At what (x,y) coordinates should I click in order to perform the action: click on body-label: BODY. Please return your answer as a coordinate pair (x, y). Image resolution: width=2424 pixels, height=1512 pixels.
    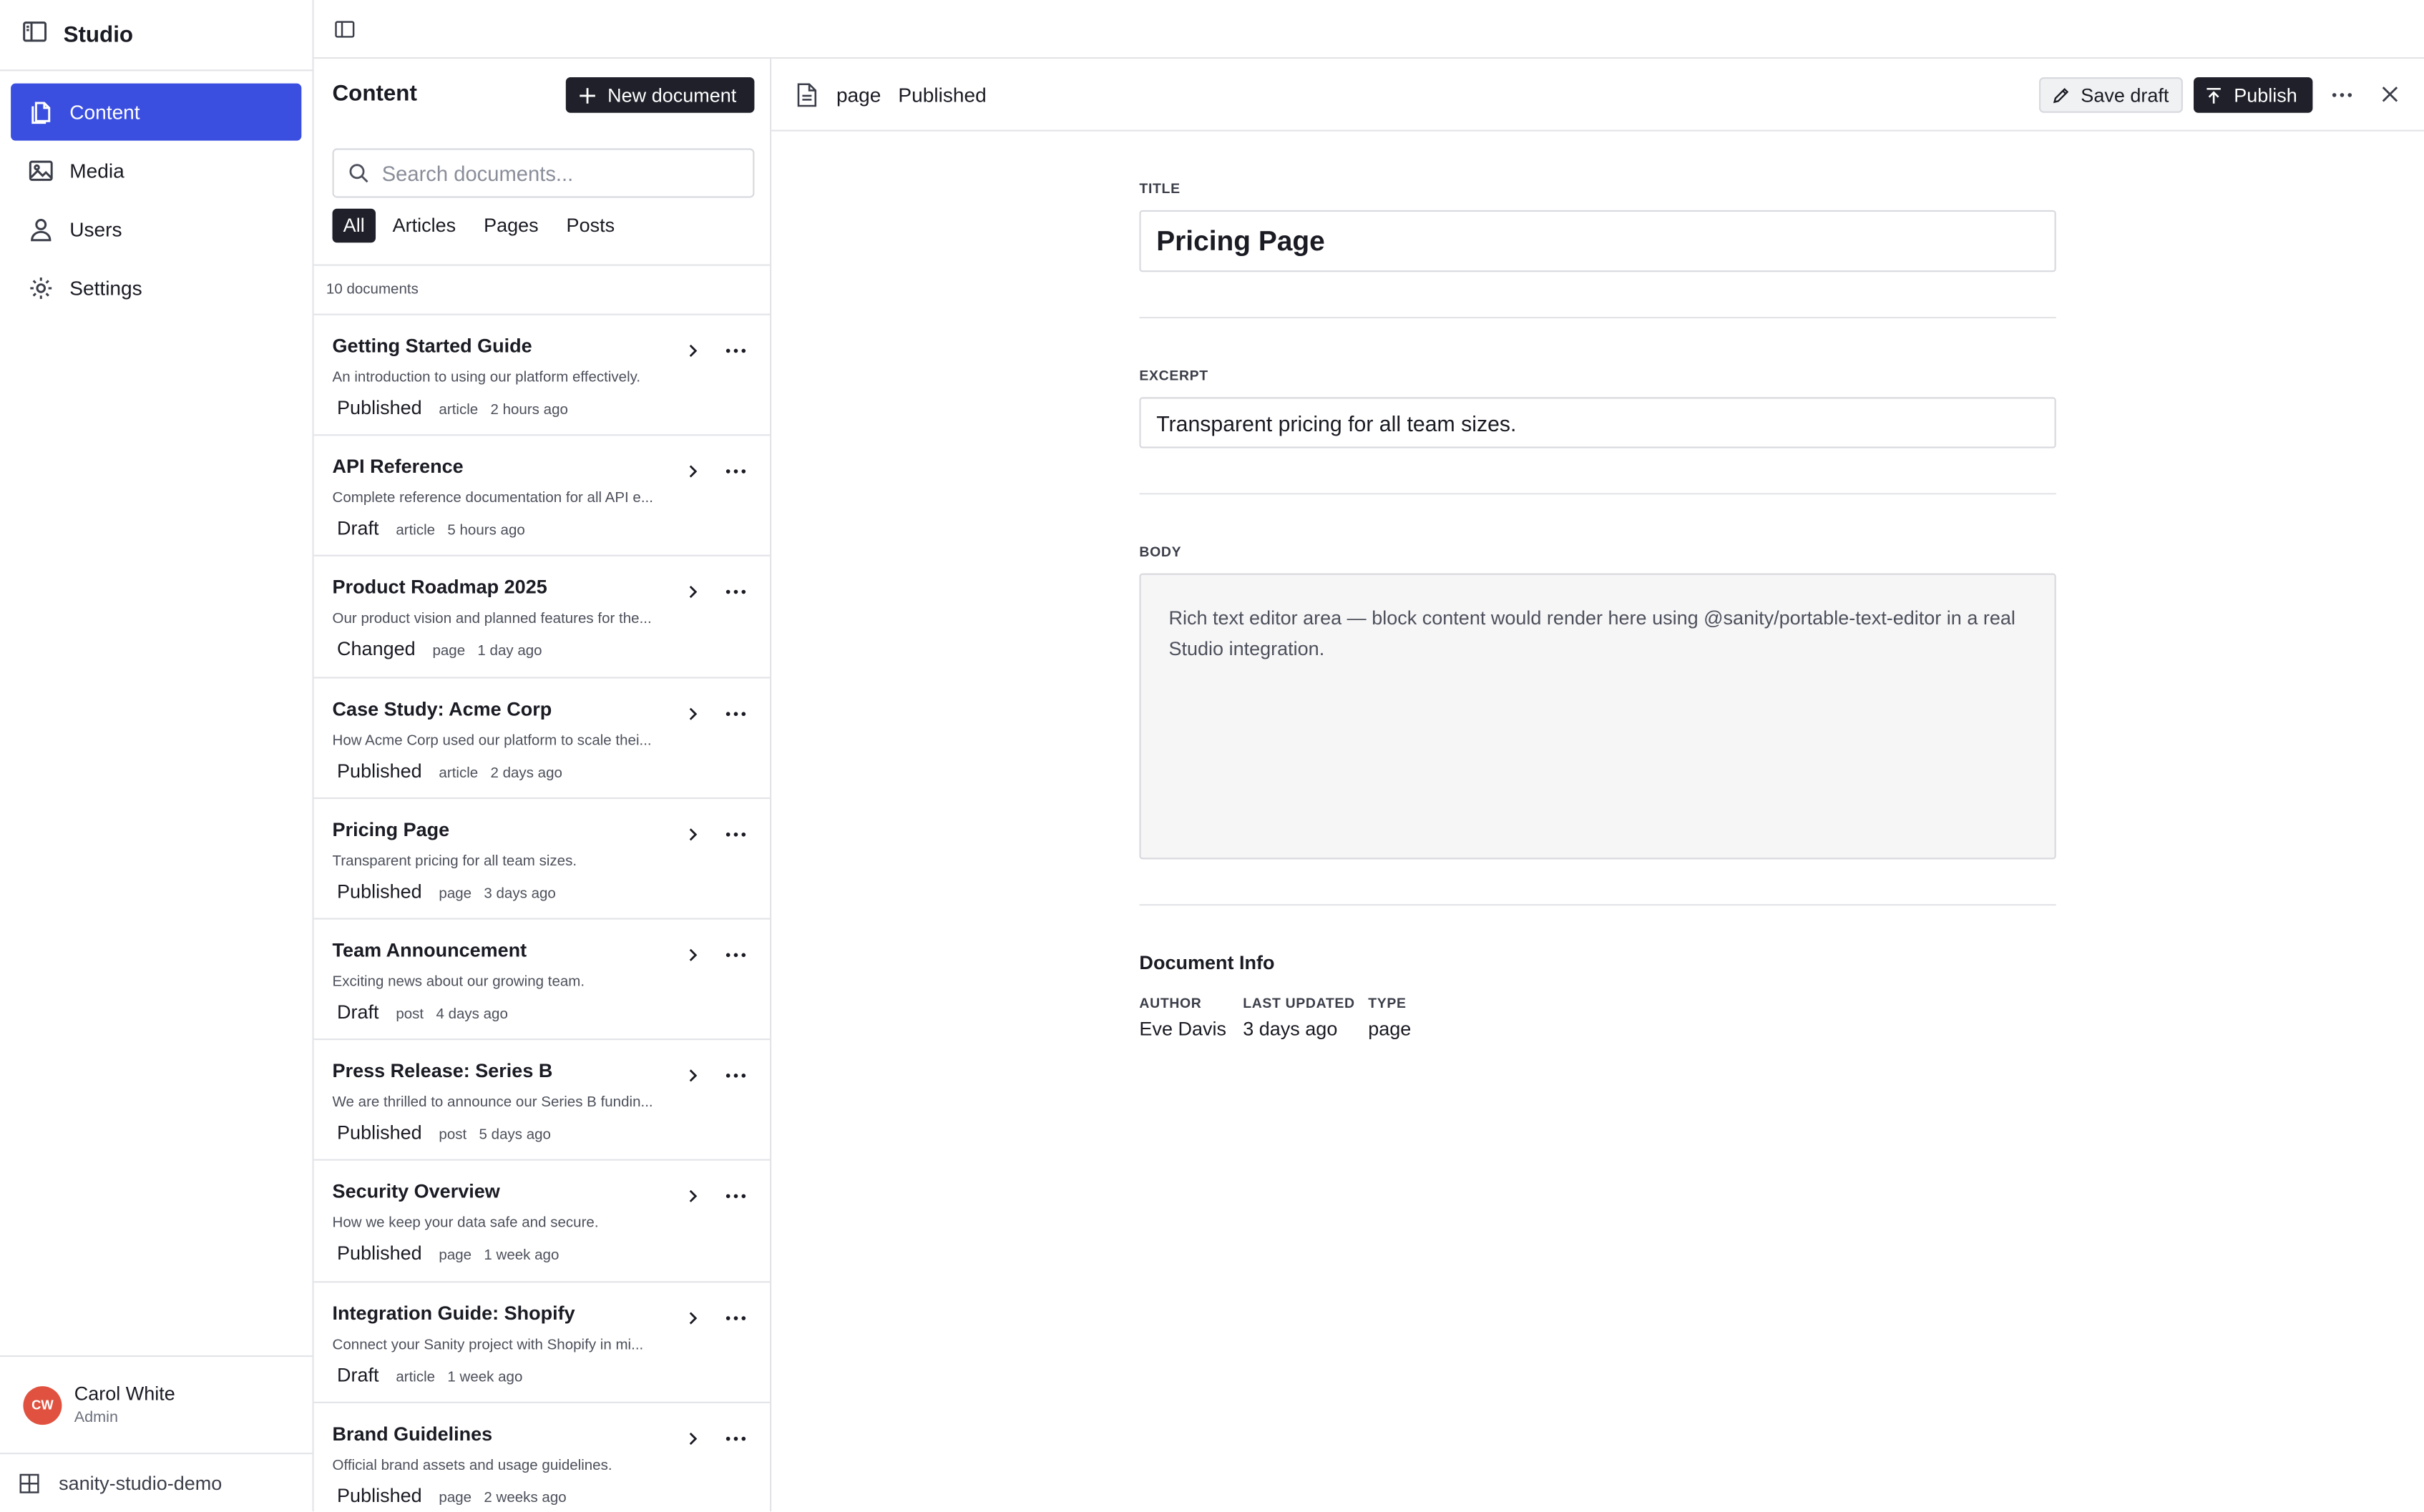
    Looking at the image, I should click on (1160, 552).